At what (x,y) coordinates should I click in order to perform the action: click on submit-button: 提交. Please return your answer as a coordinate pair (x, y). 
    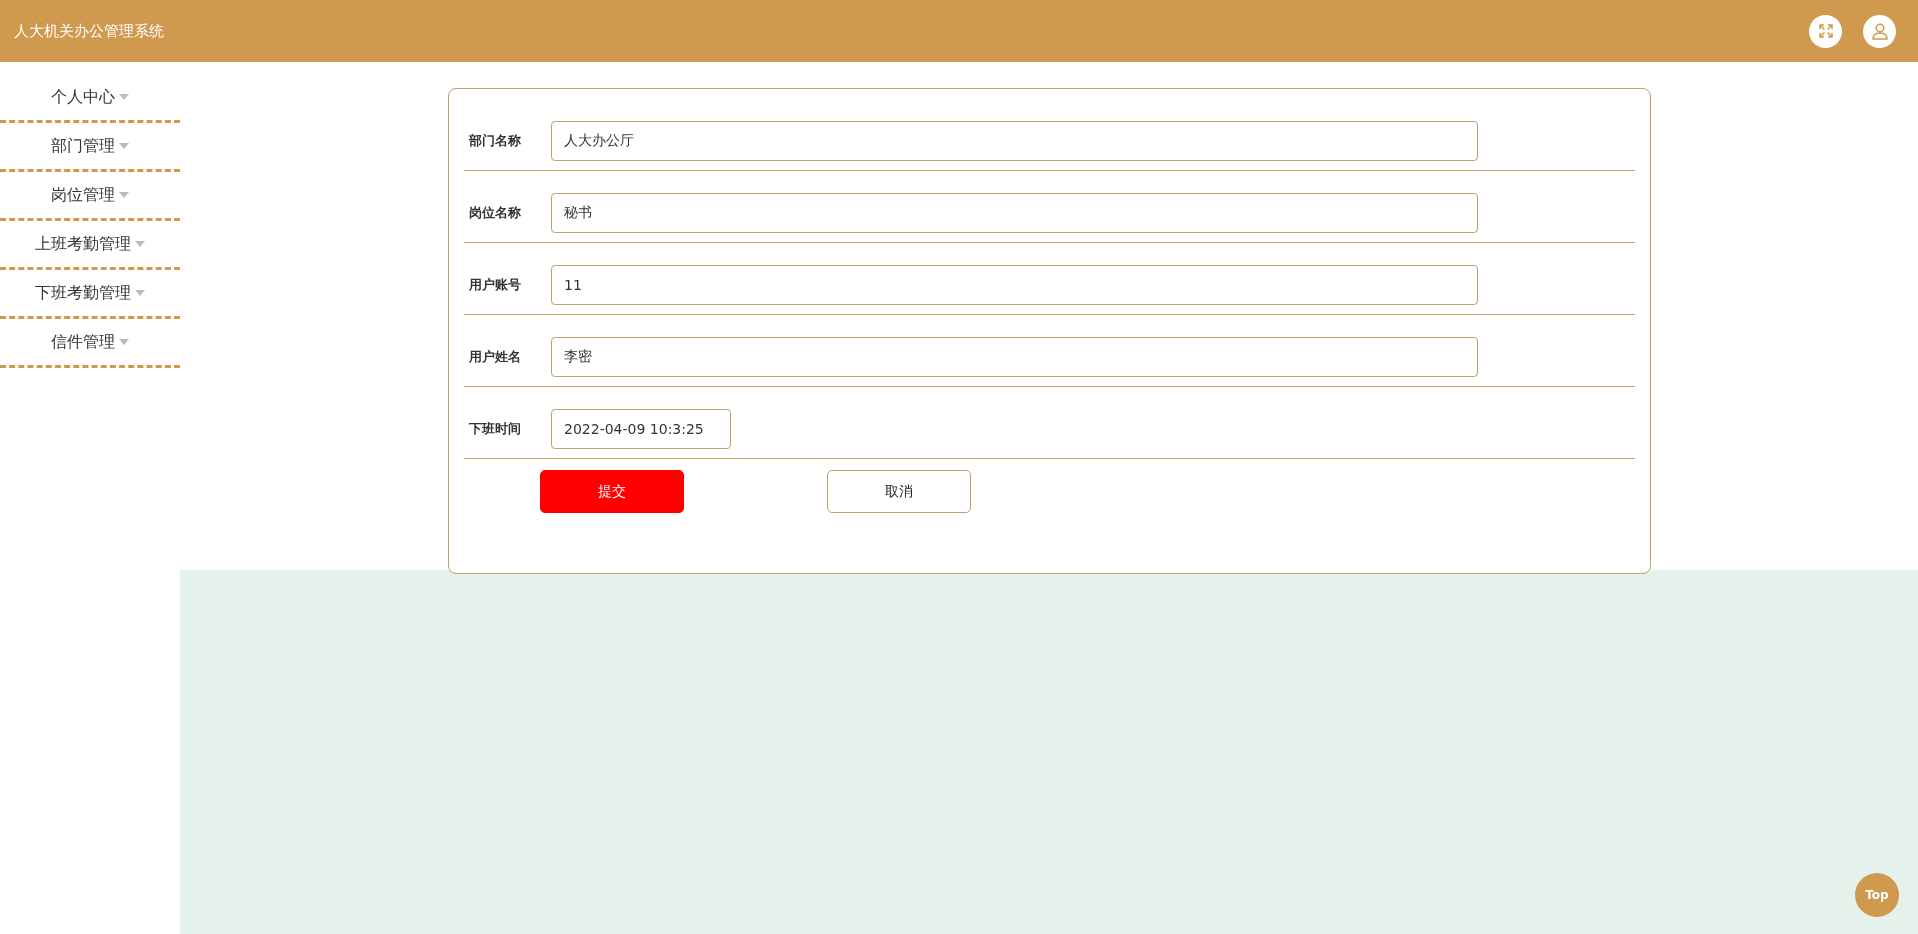
    Looking at the image, I should click on (612, 491).